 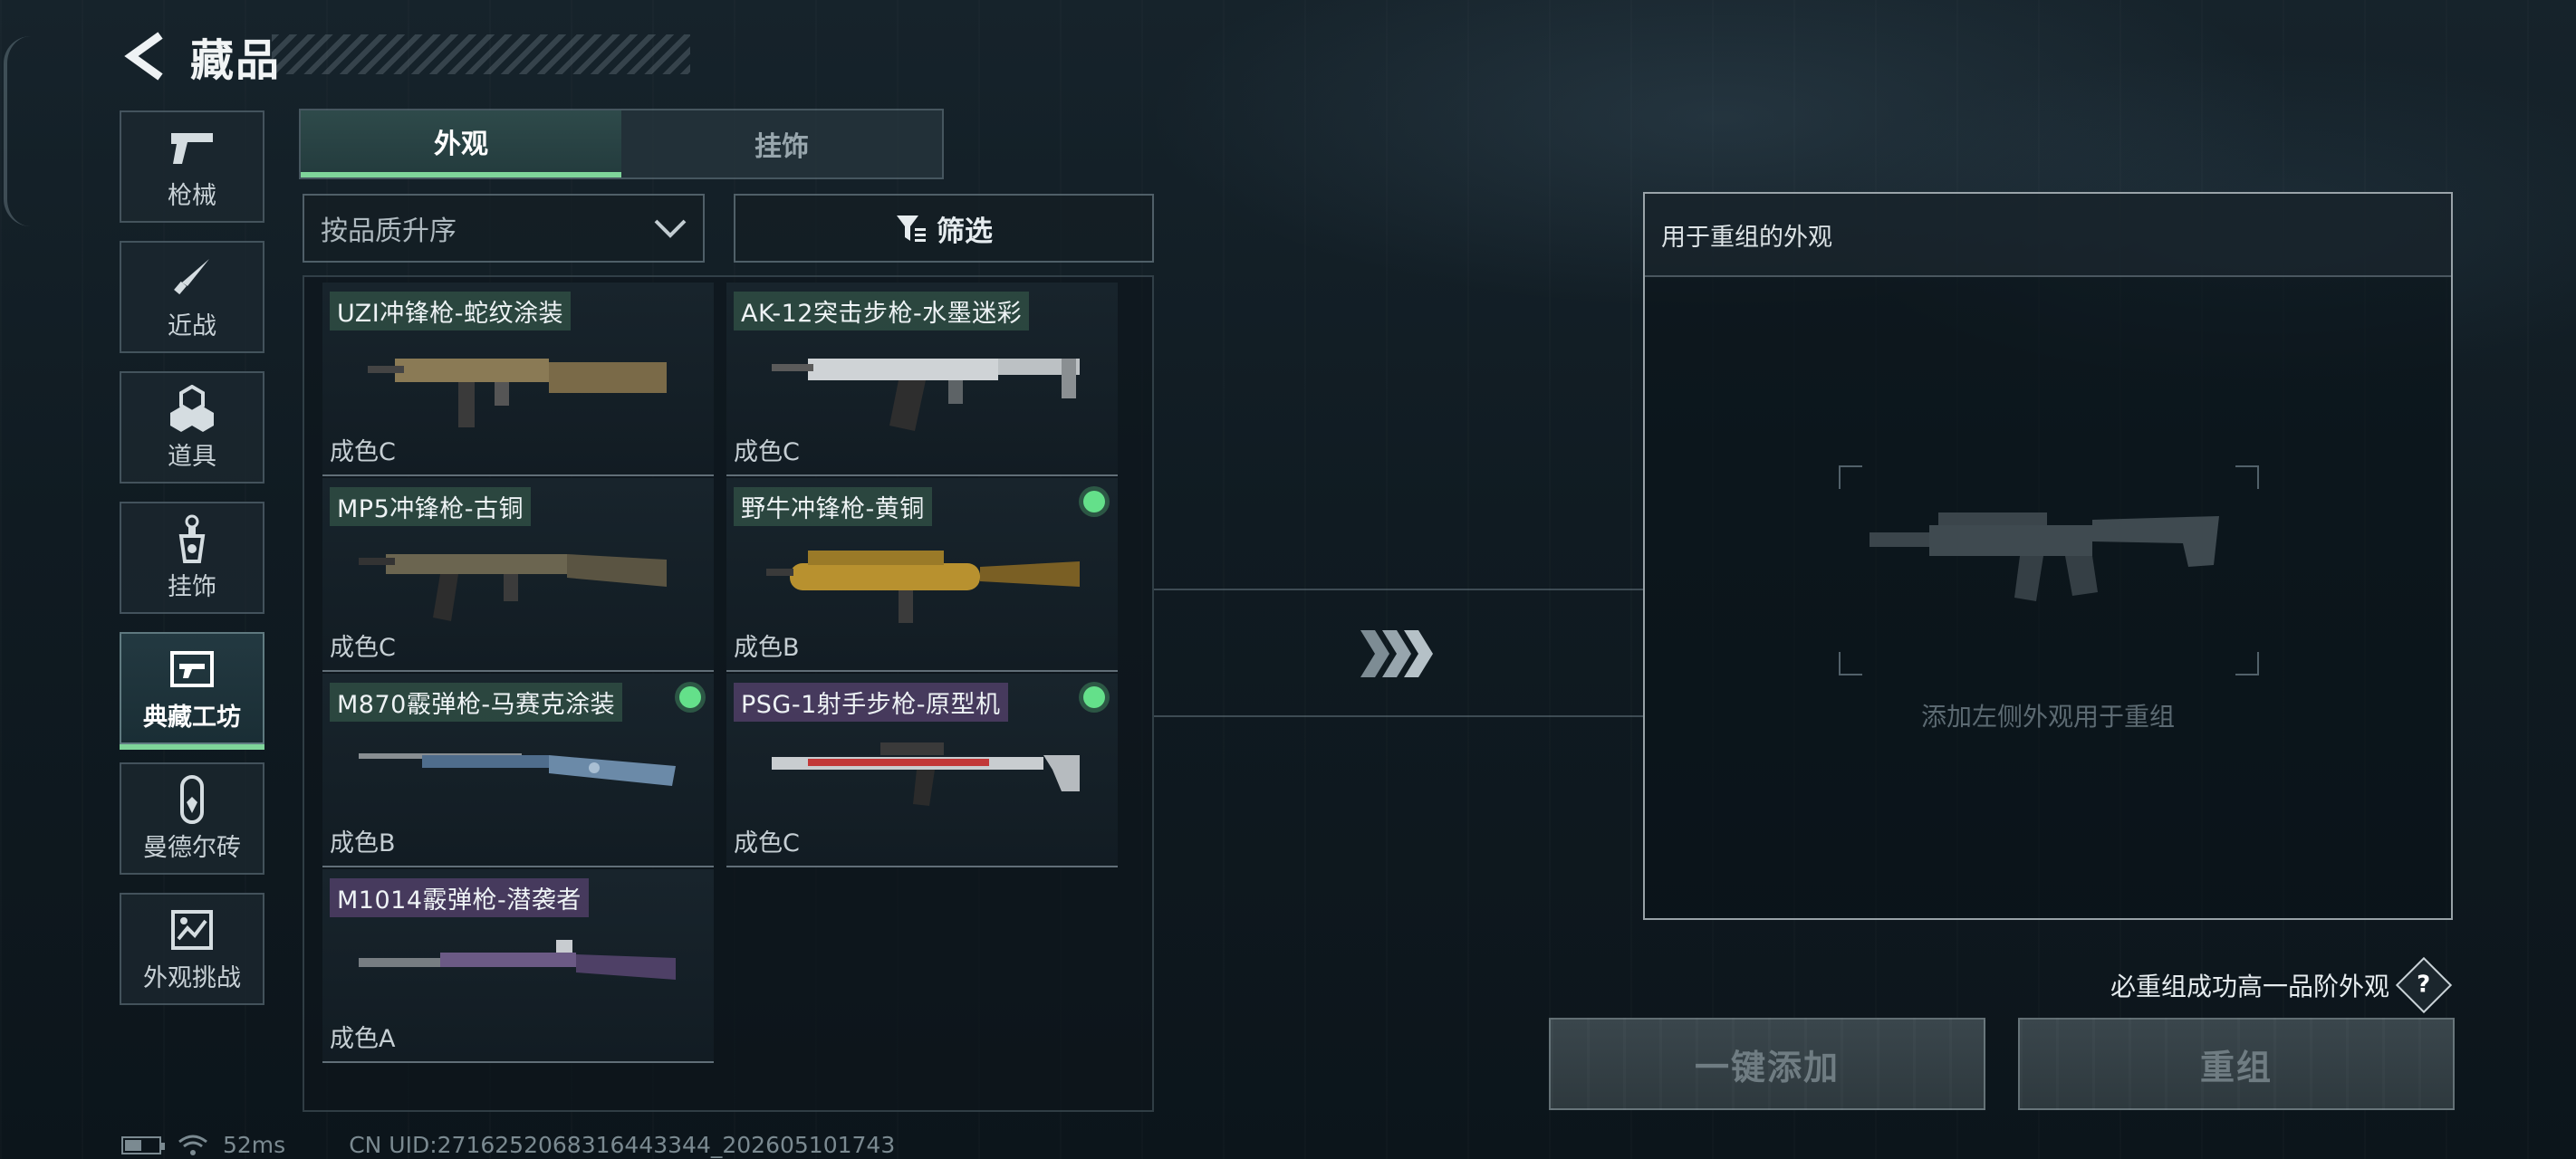 I want to click on title-decoration, so click(x=481, y=54).